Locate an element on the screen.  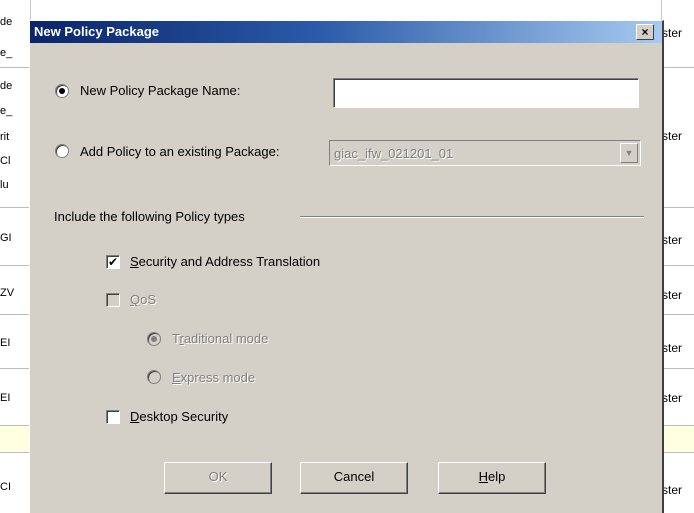
traditional-mode-label: Traditional mode is located at coordinates (220, 338).